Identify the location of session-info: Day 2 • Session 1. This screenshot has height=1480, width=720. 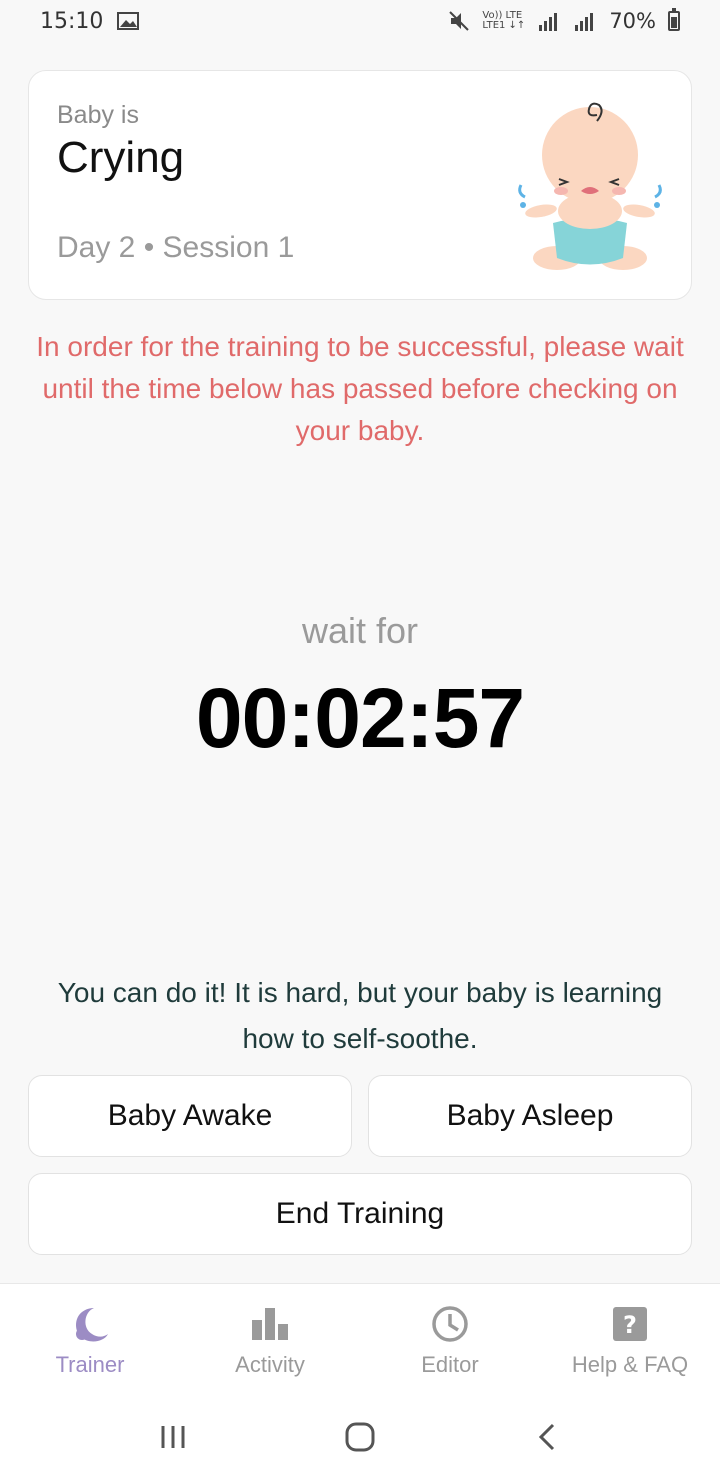
(176, 247).